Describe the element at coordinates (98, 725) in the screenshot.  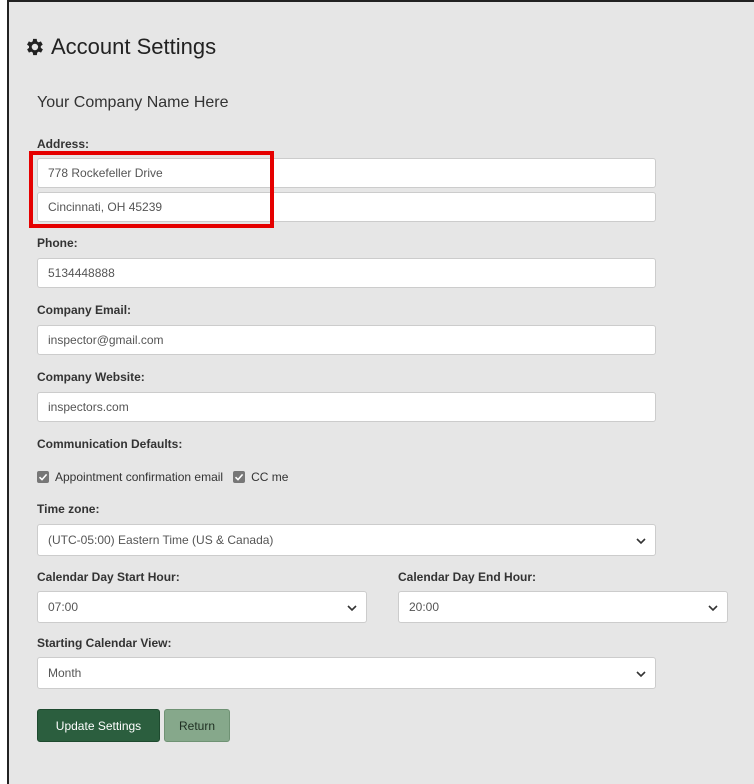
I see `update-settings-button: Update Settings` at that location.